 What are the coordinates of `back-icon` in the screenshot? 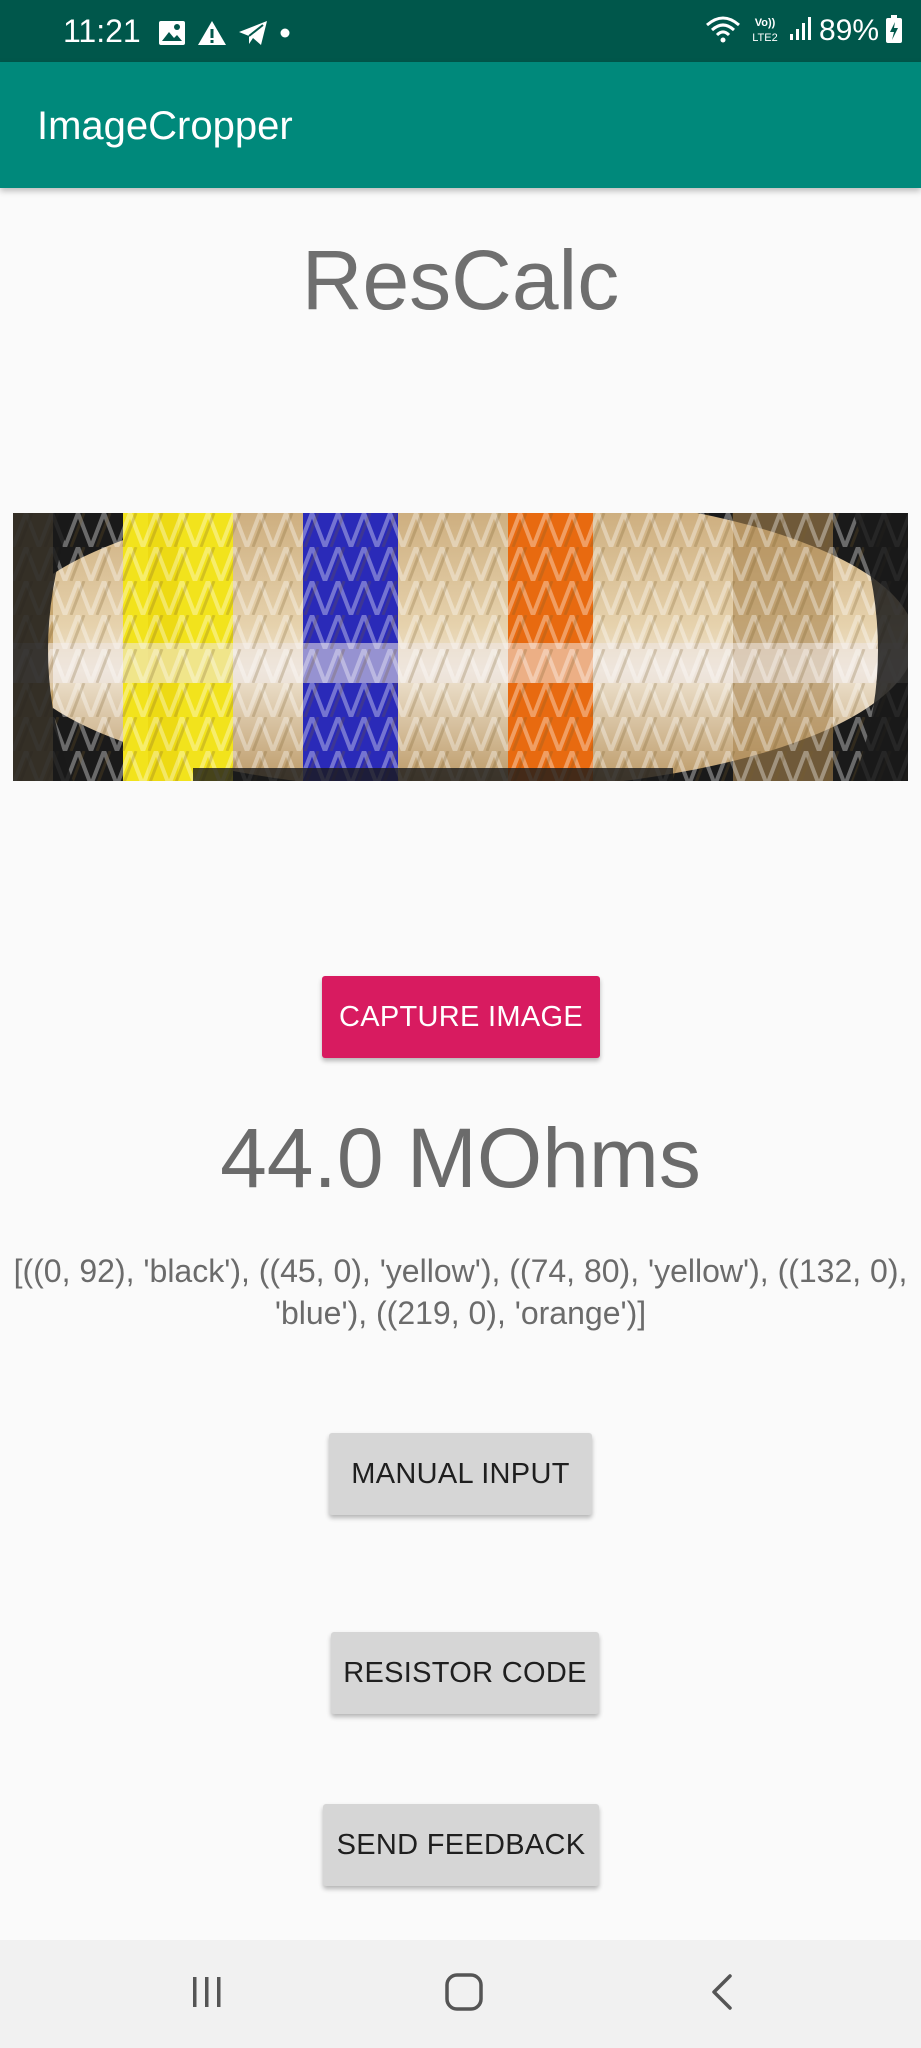 It's located at (722, 1994).